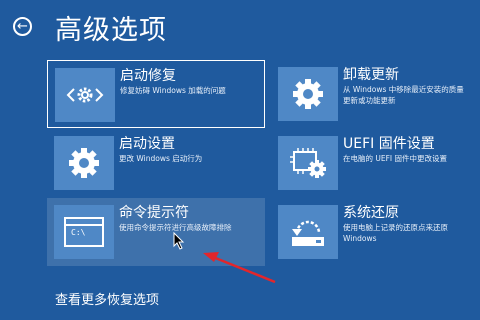 This screenshot has height=320, width=480. What do you see at coordinates (154, 213) in the screenshot?
I see `tile-title: 命令提示符` at bounding box center [154, 213].